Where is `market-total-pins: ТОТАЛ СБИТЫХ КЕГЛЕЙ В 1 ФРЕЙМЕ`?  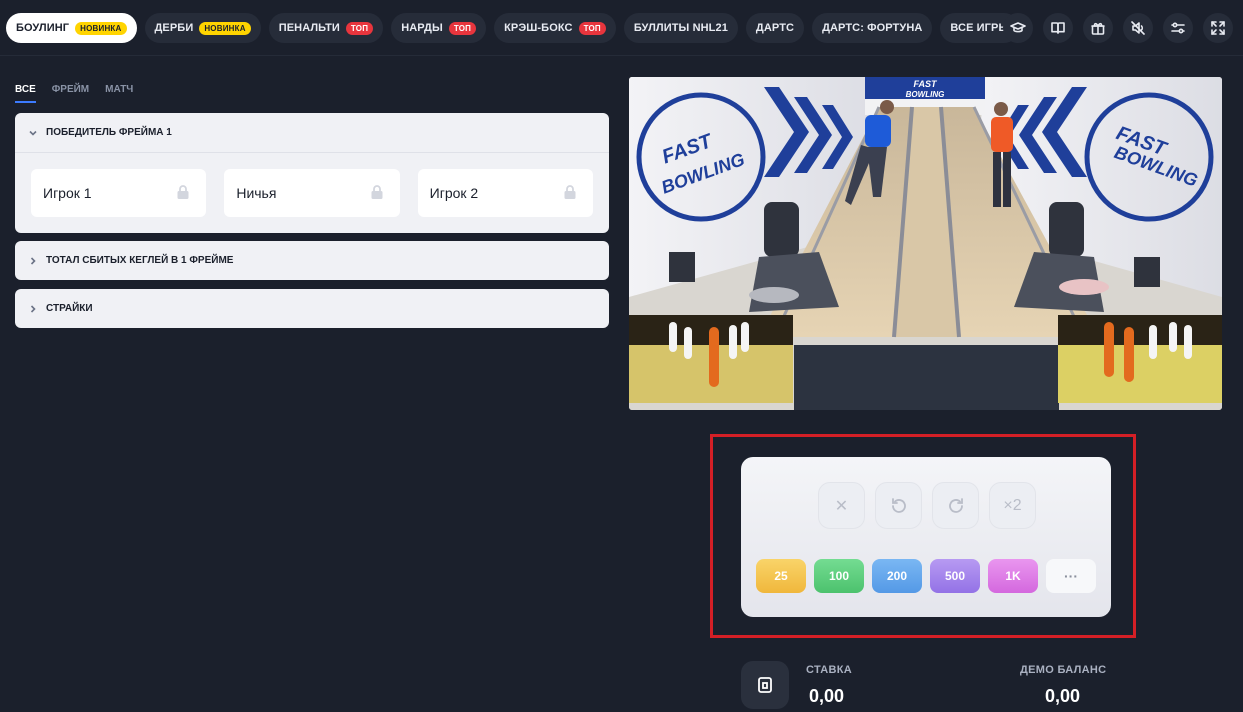 market-total-pins: ТОТАЛ СБИТЫХ КЕГЛЕЙ В 1 ФРЕЙМЕ is located at coordinates (312, 260).